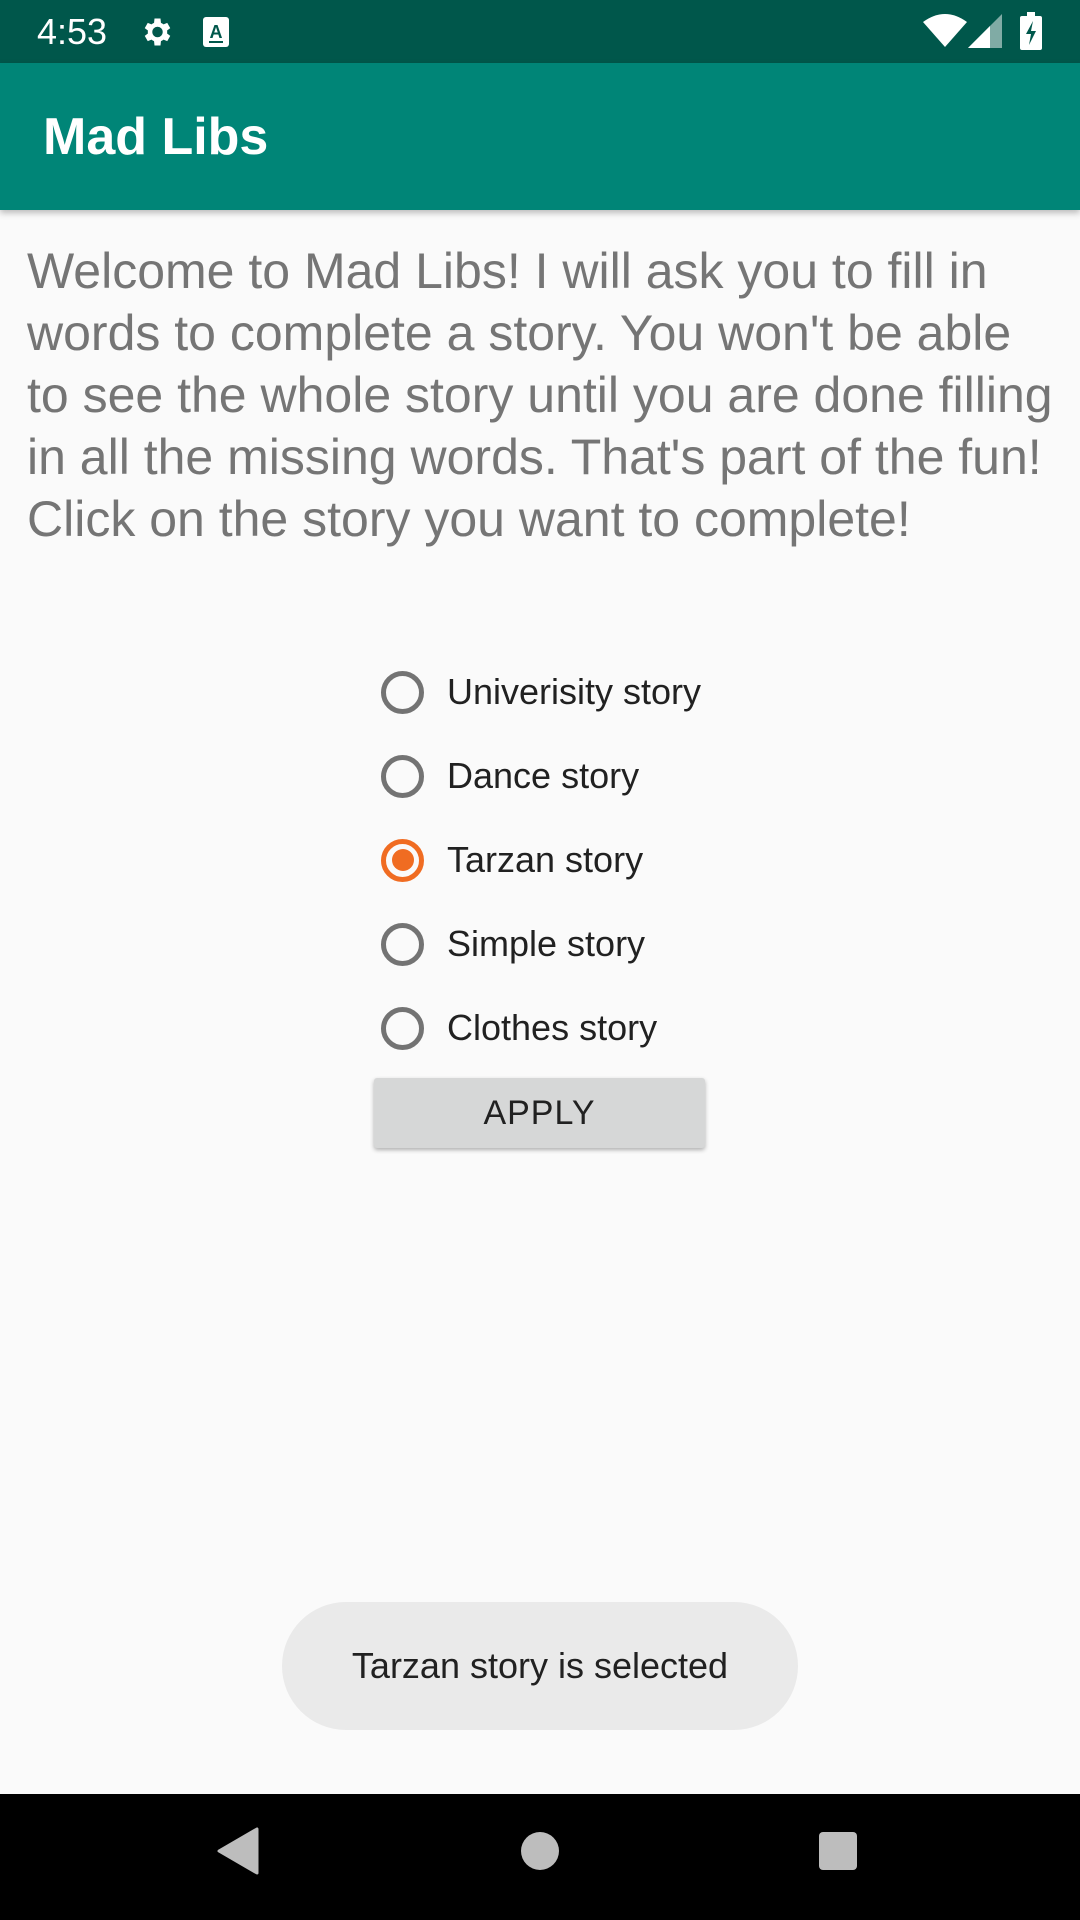  I want to click on radio-option-dance-story: Dance story, so click(638, 776).